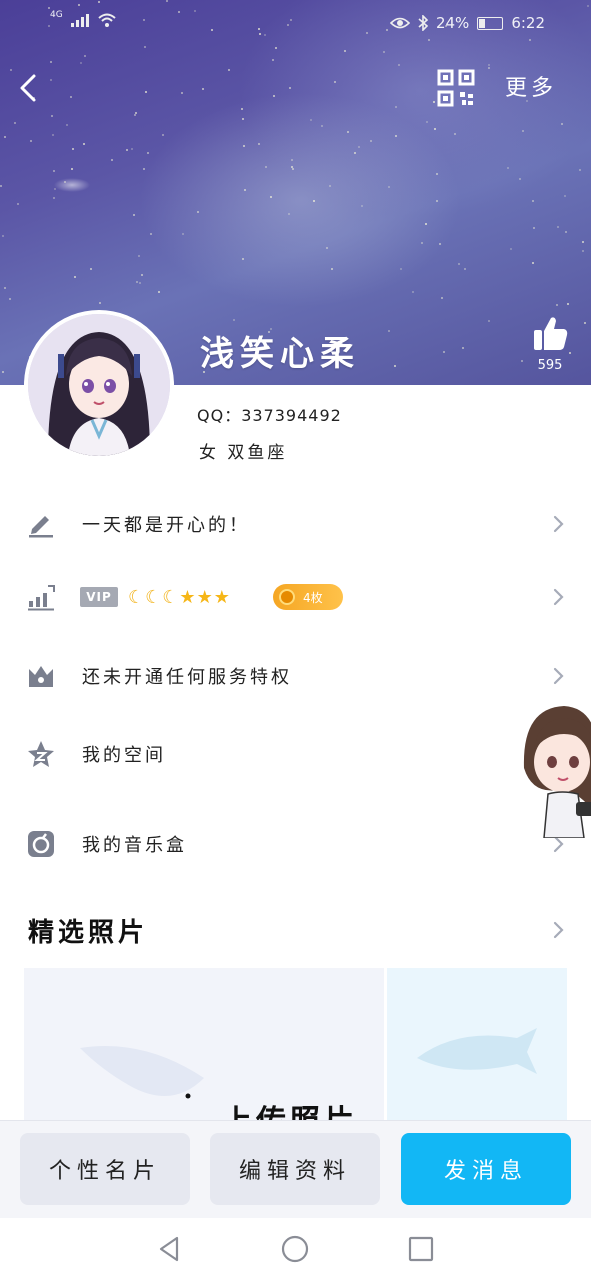  I want to click on eye-comfort-icon, so click(399, 23).